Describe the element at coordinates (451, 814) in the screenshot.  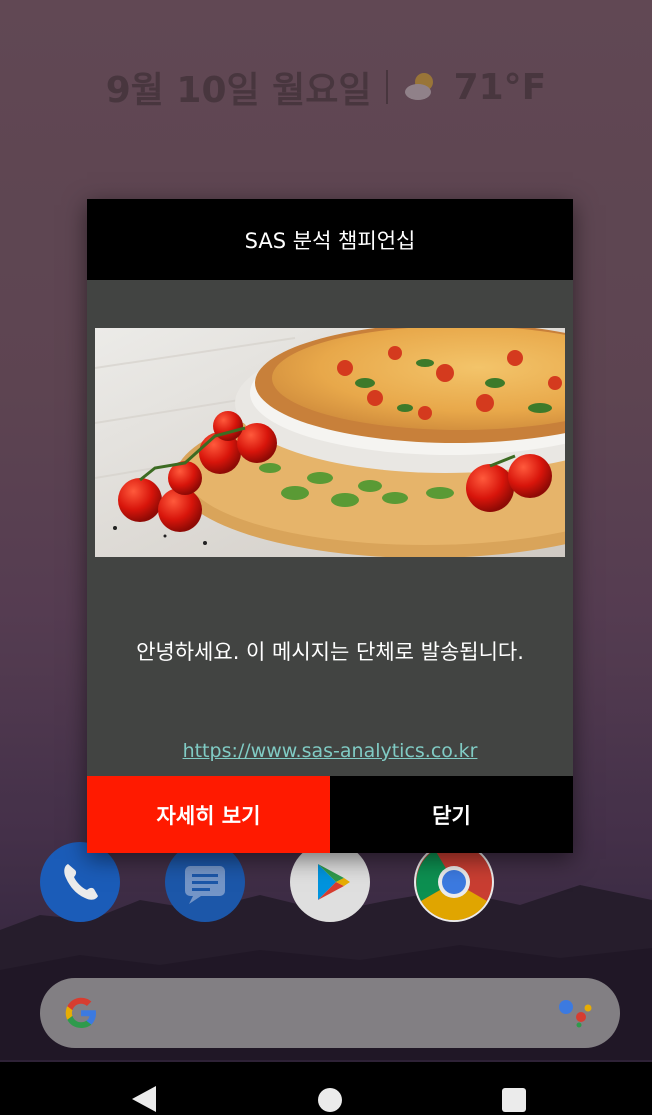
I see `close-button: 닫기` at that location.